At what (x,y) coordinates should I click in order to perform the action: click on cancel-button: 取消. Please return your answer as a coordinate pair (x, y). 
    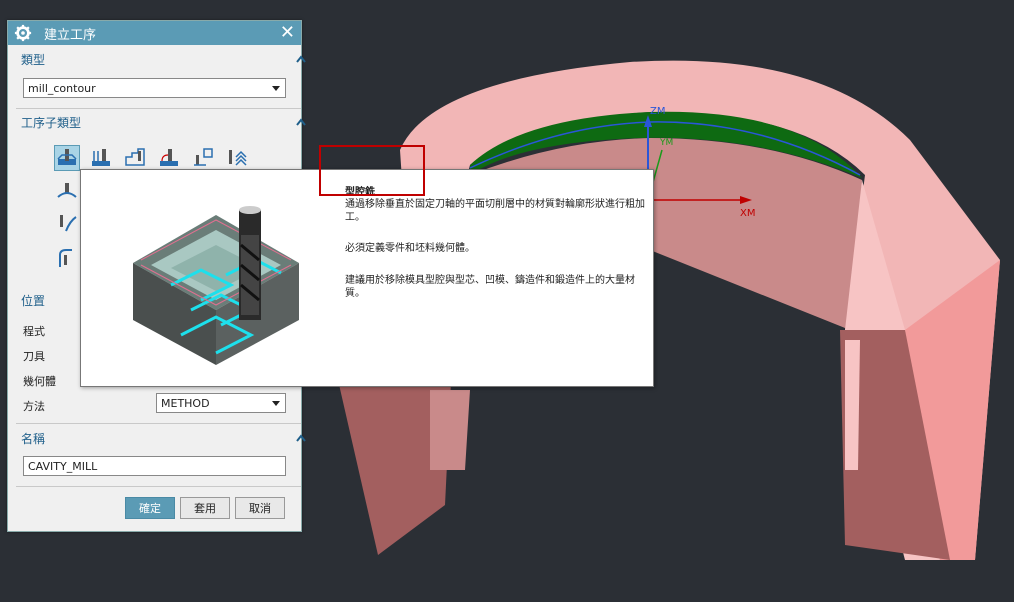
    Looking at the image, I should click on (260, 508).